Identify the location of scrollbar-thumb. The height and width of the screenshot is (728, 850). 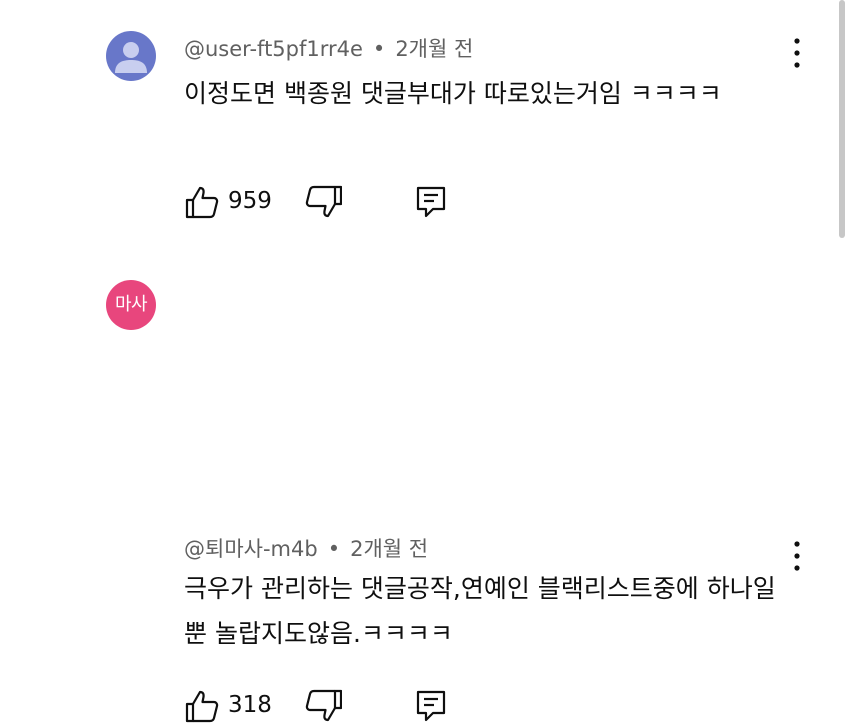
(842, 119).